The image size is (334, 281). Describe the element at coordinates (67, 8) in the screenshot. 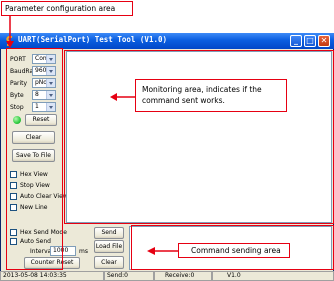

I see `parameter-area-callout: Parameter configuration area` at that location.